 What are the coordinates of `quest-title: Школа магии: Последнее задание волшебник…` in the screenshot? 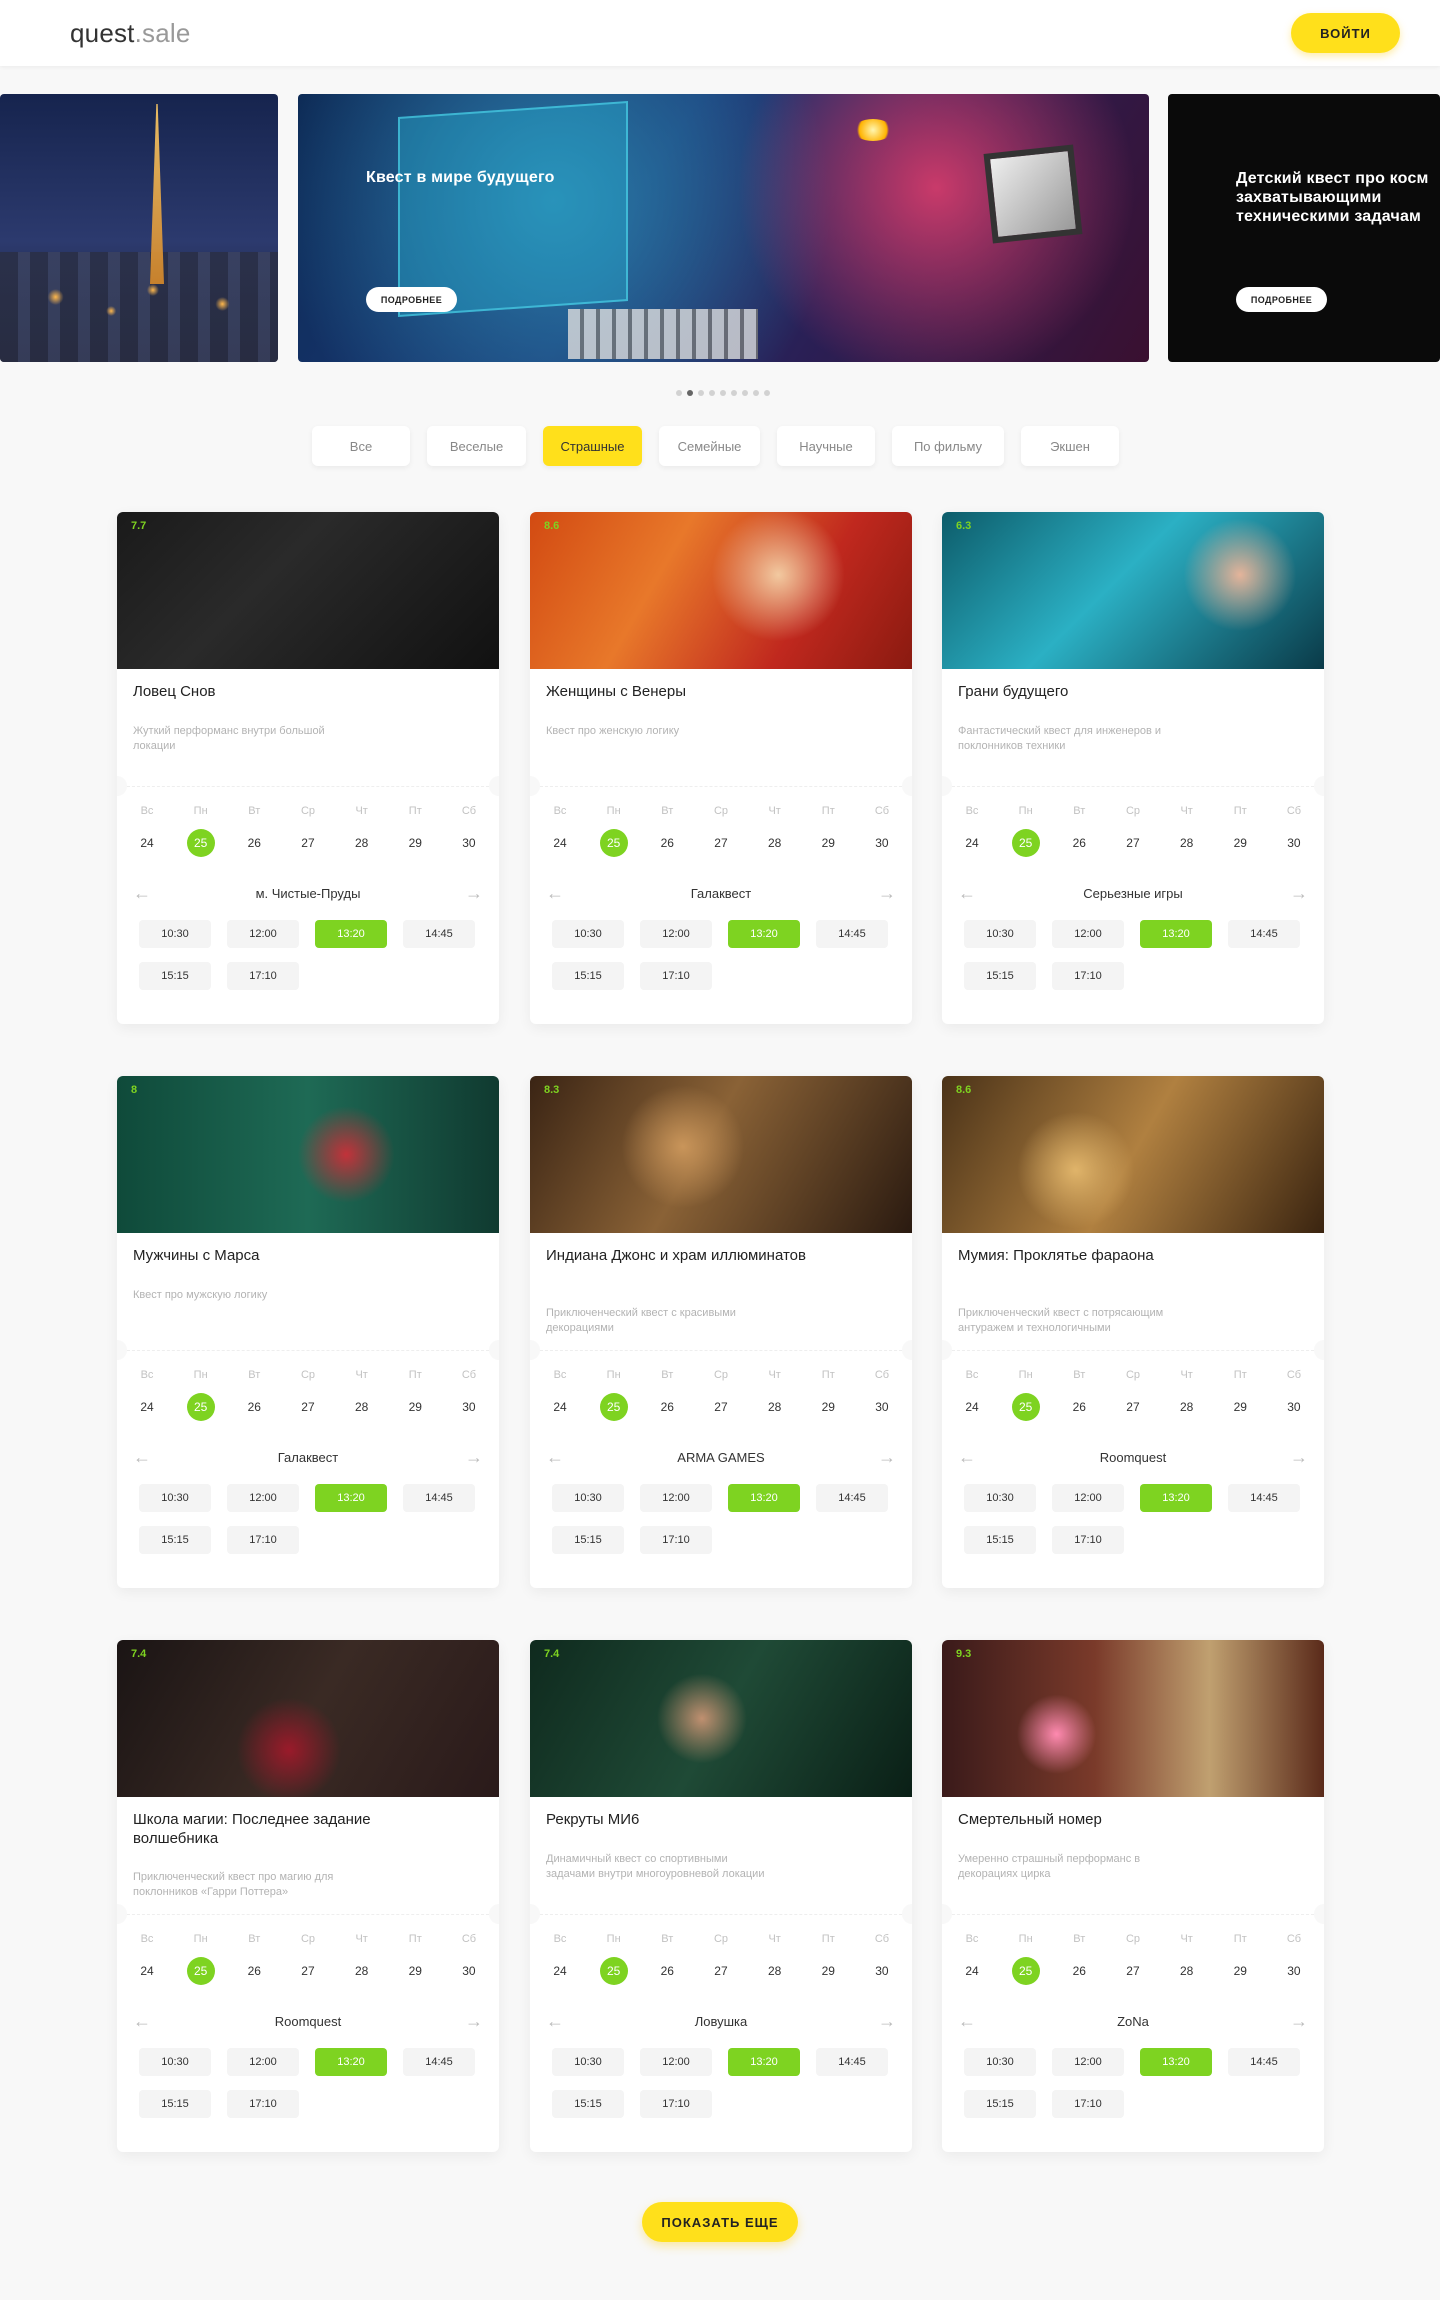 It's located at (283, 1829).